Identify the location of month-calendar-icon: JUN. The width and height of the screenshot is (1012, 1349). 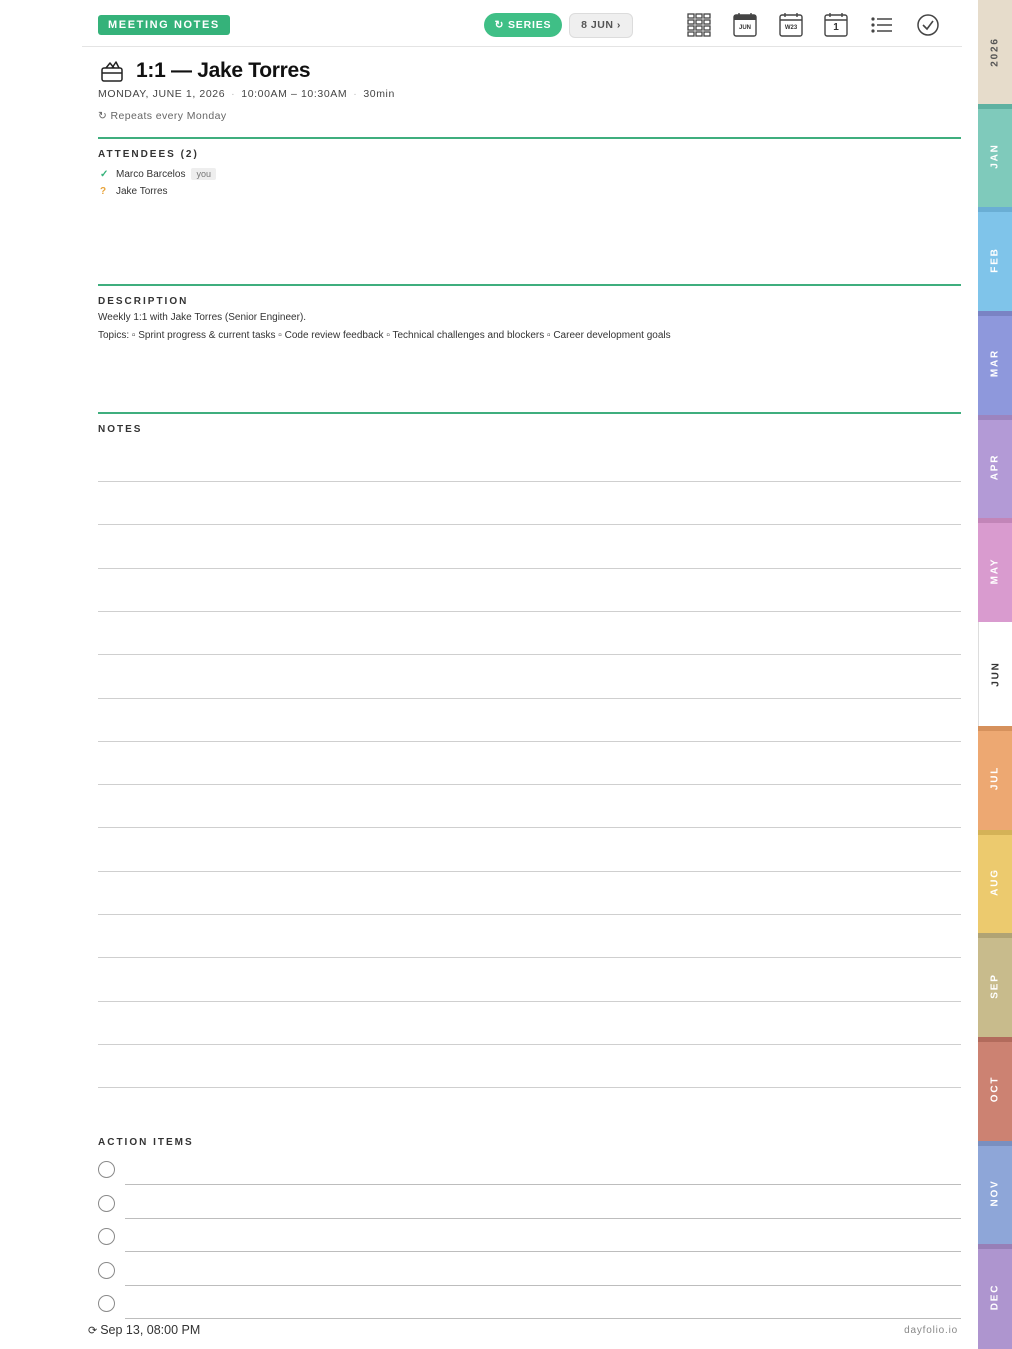
(745, 25).